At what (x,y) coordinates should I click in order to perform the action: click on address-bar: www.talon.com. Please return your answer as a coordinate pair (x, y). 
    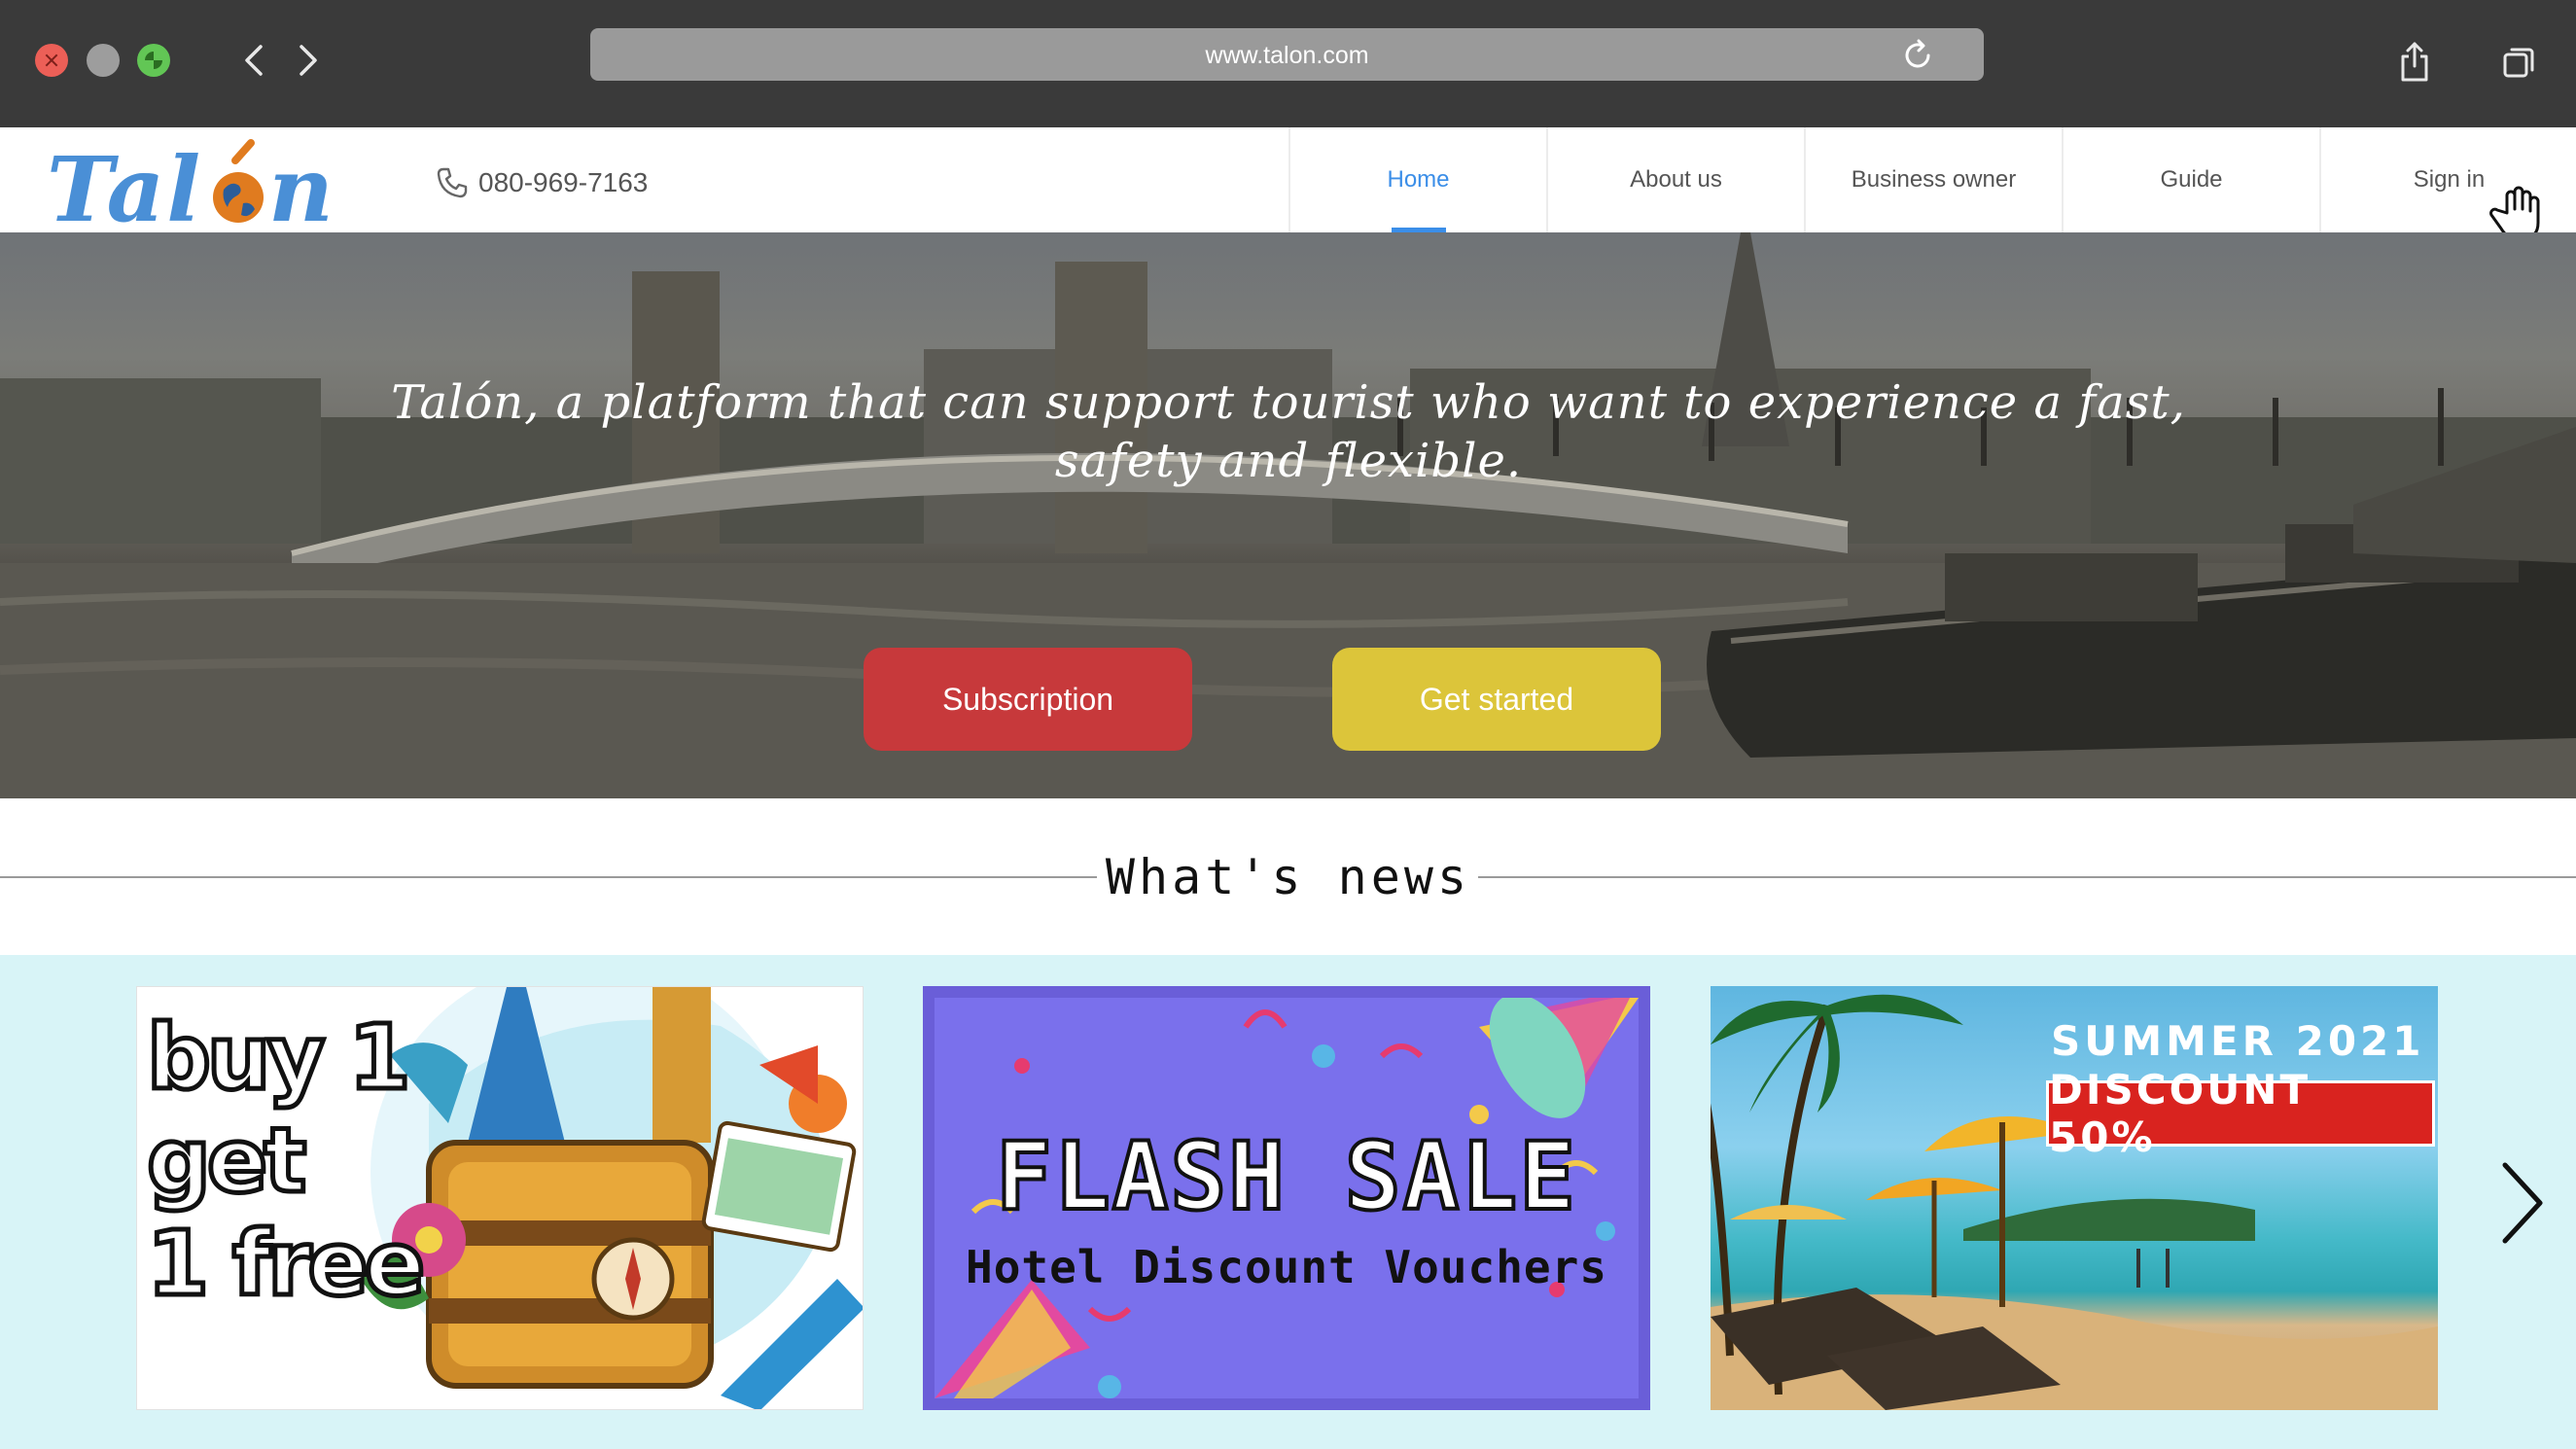
    Looking at the image, I should click on (1287, 54).